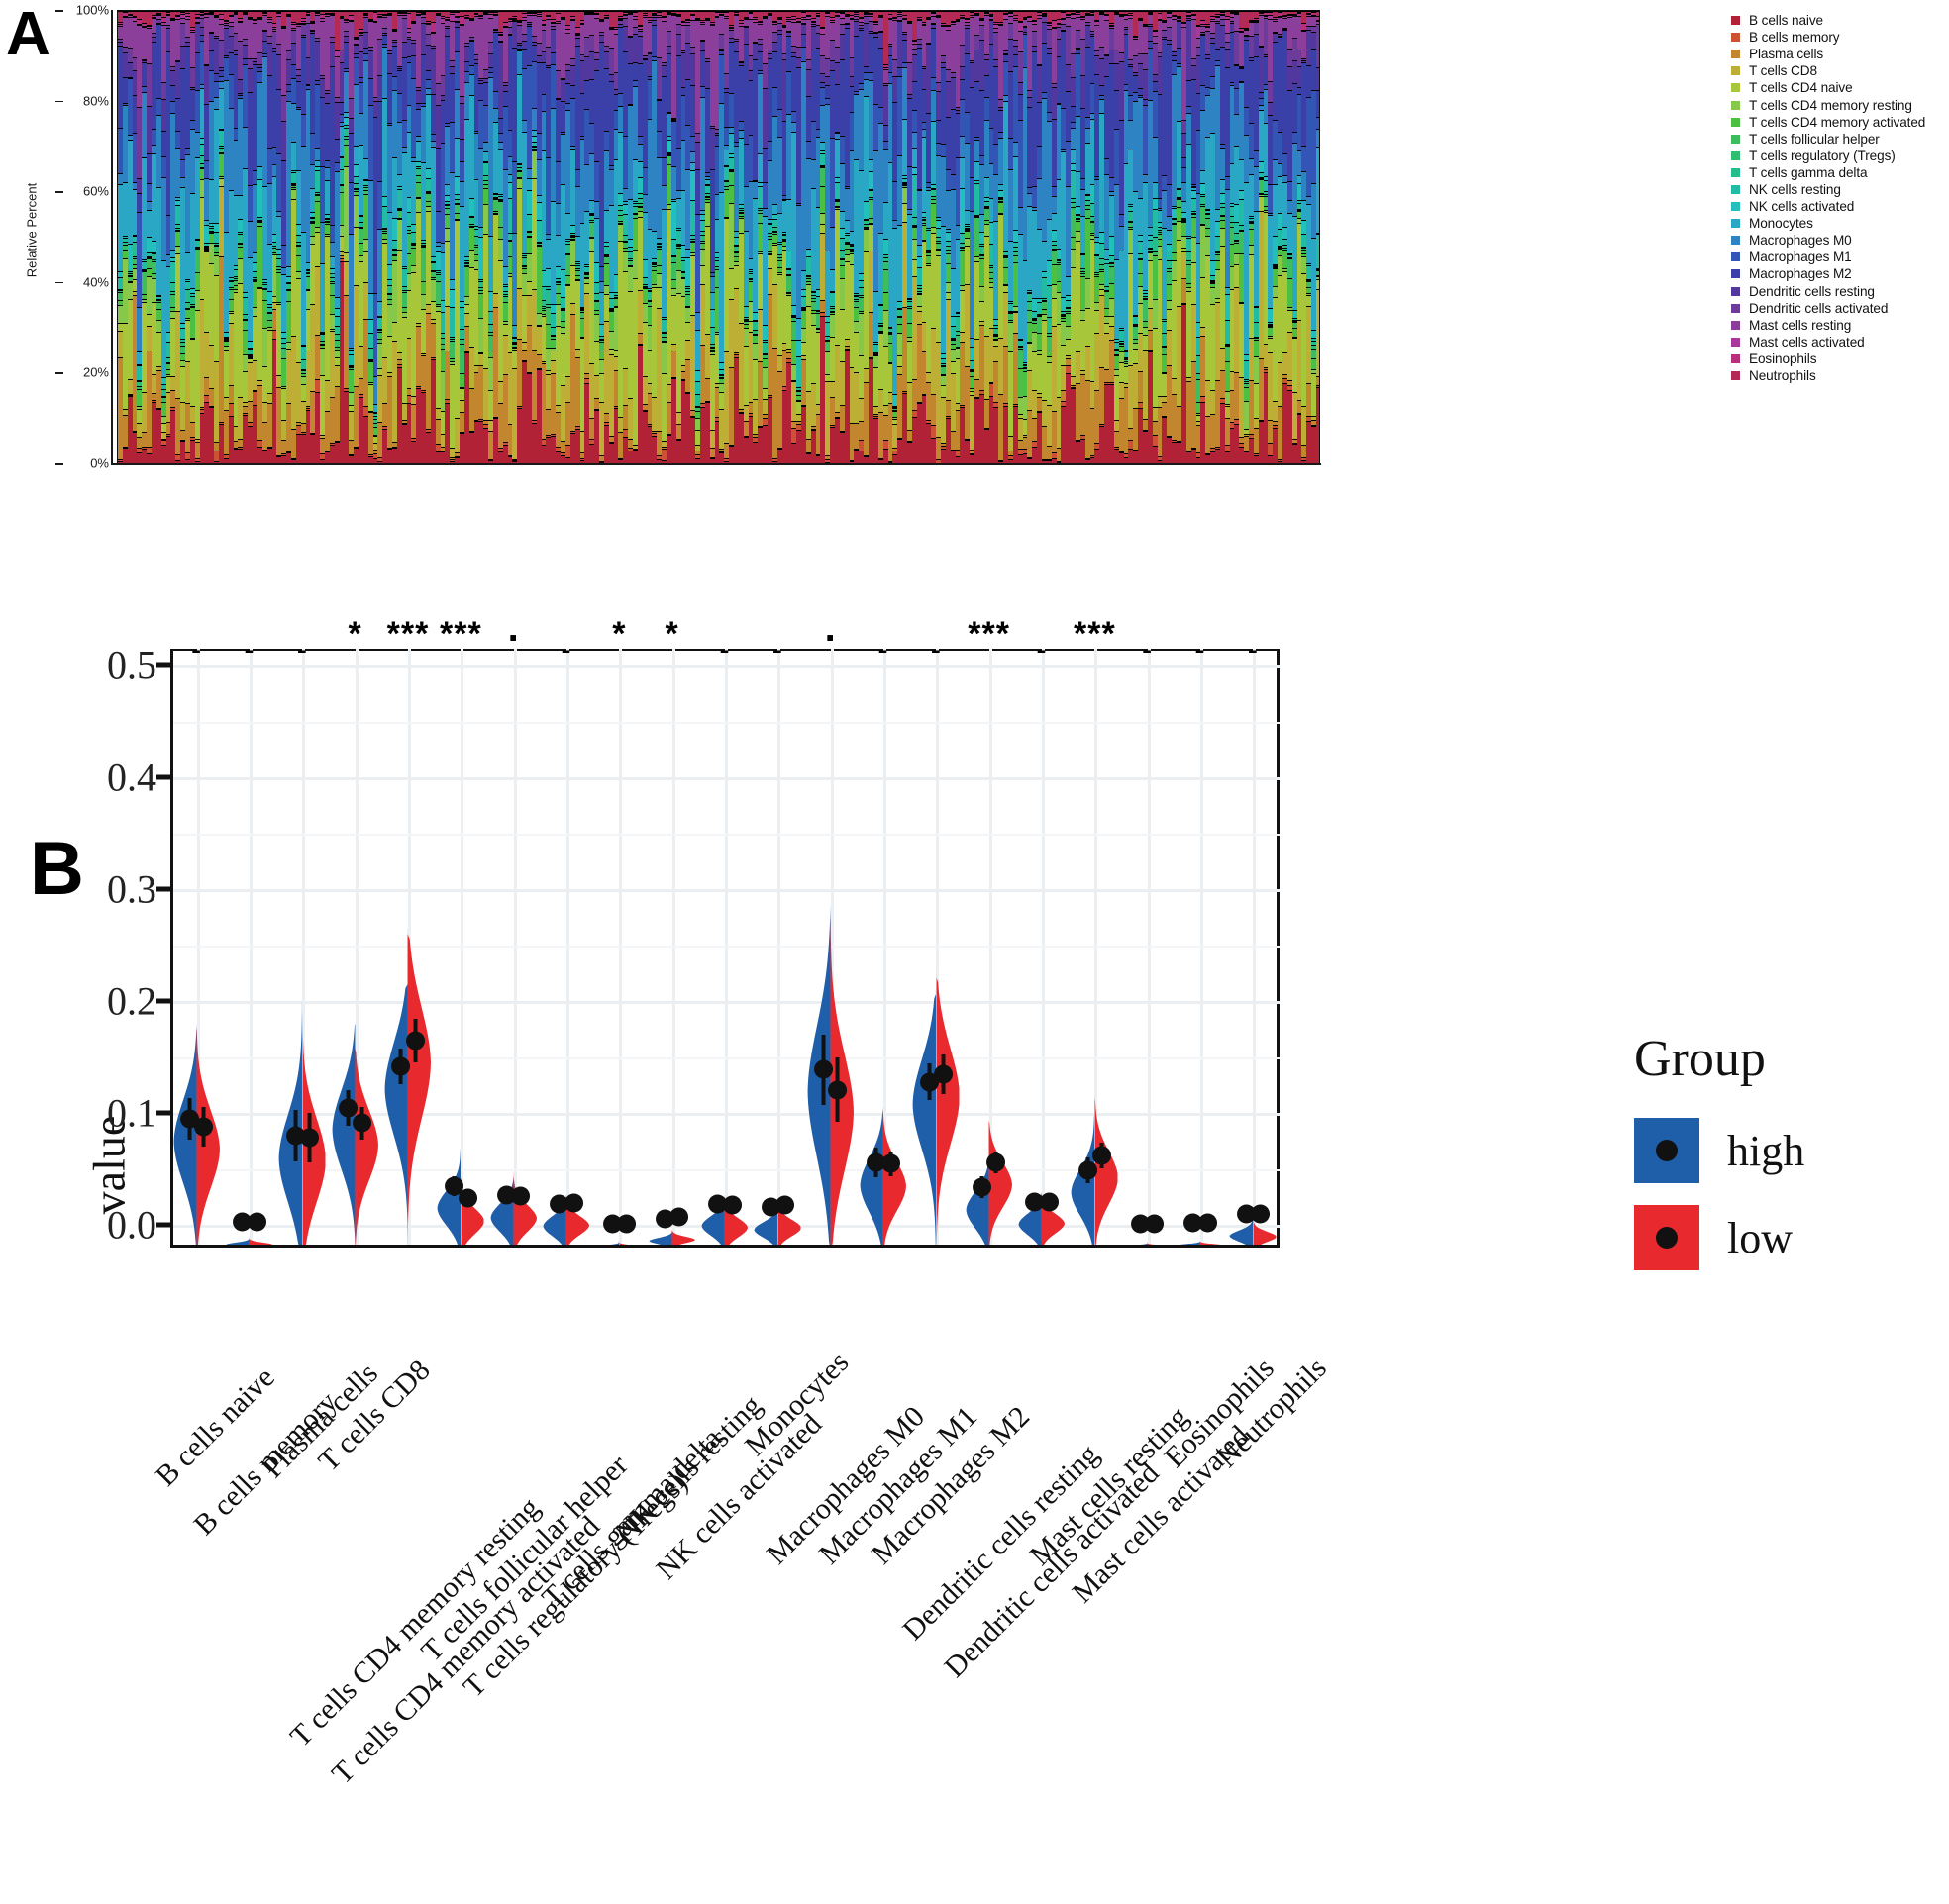  What do you see at coordinates (28, 34) in the screenshot?
I see `panel-a-letter: A` at bounding box center [28, 34].